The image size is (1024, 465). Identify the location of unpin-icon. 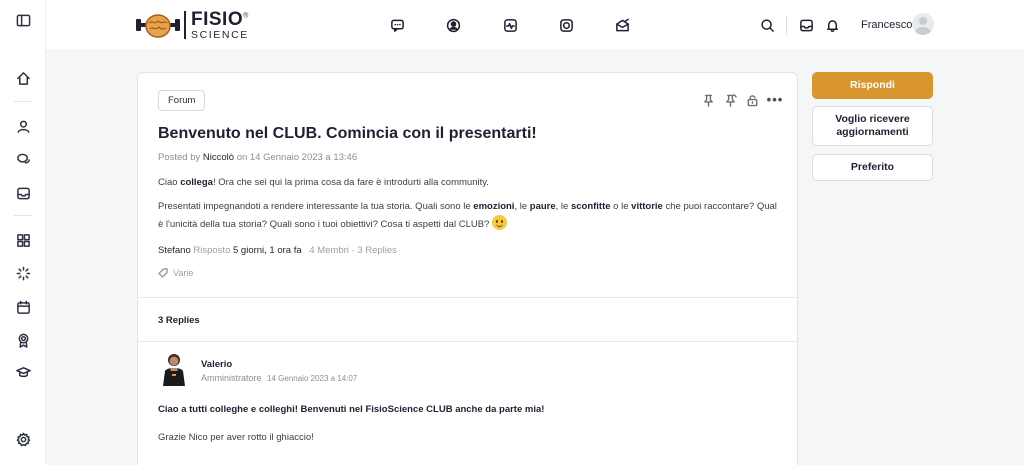
(730, 100).